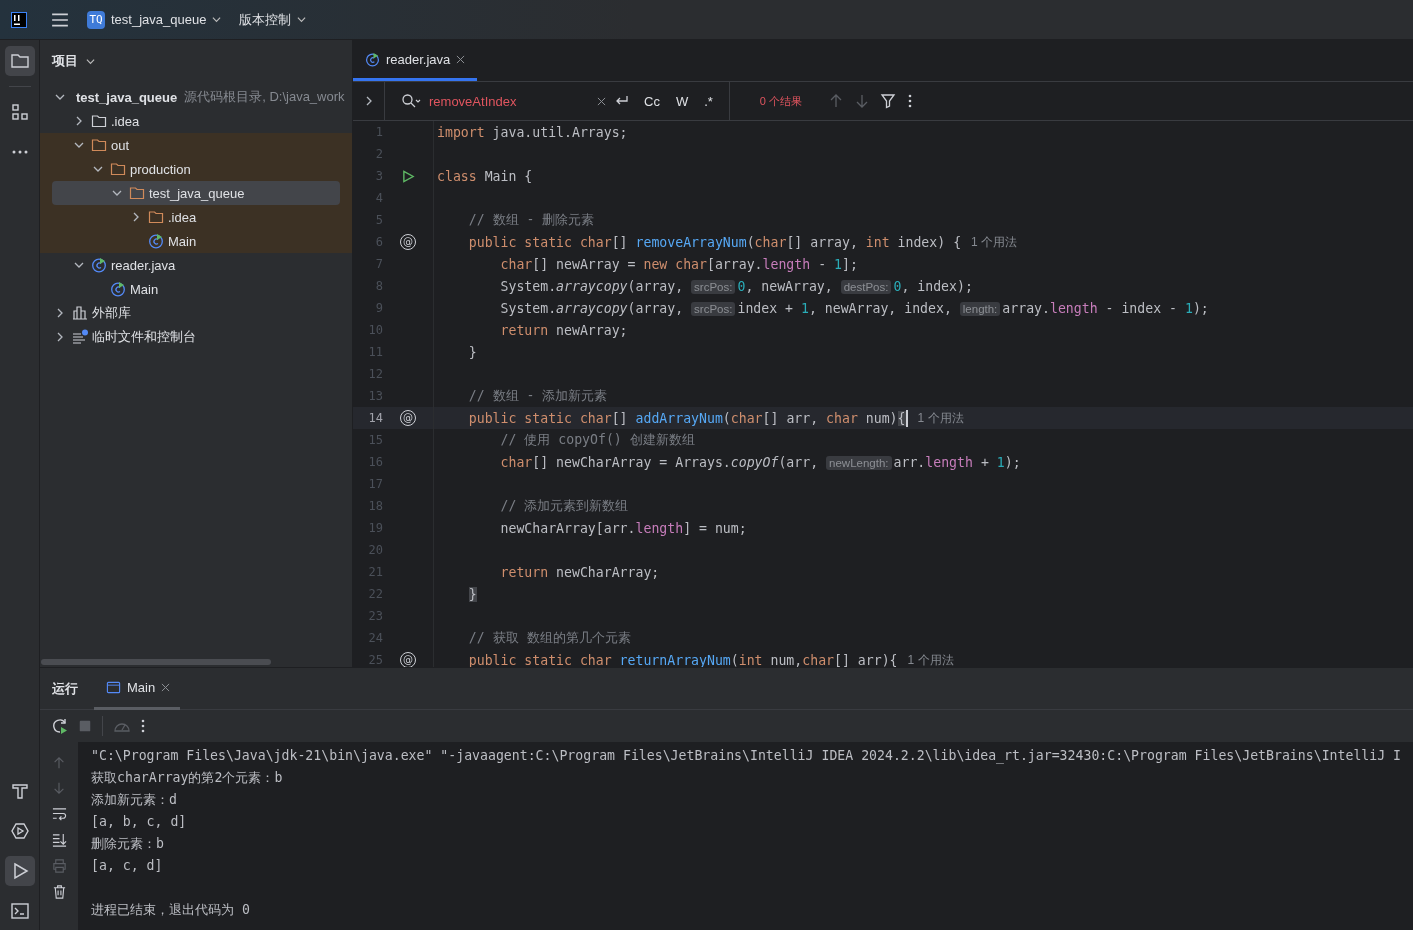 This screenshot has width=1413, height=930. Describe the element at coordinates (652, 101) in the screenshot. I see `search-option-toggle: Cc` at that location.